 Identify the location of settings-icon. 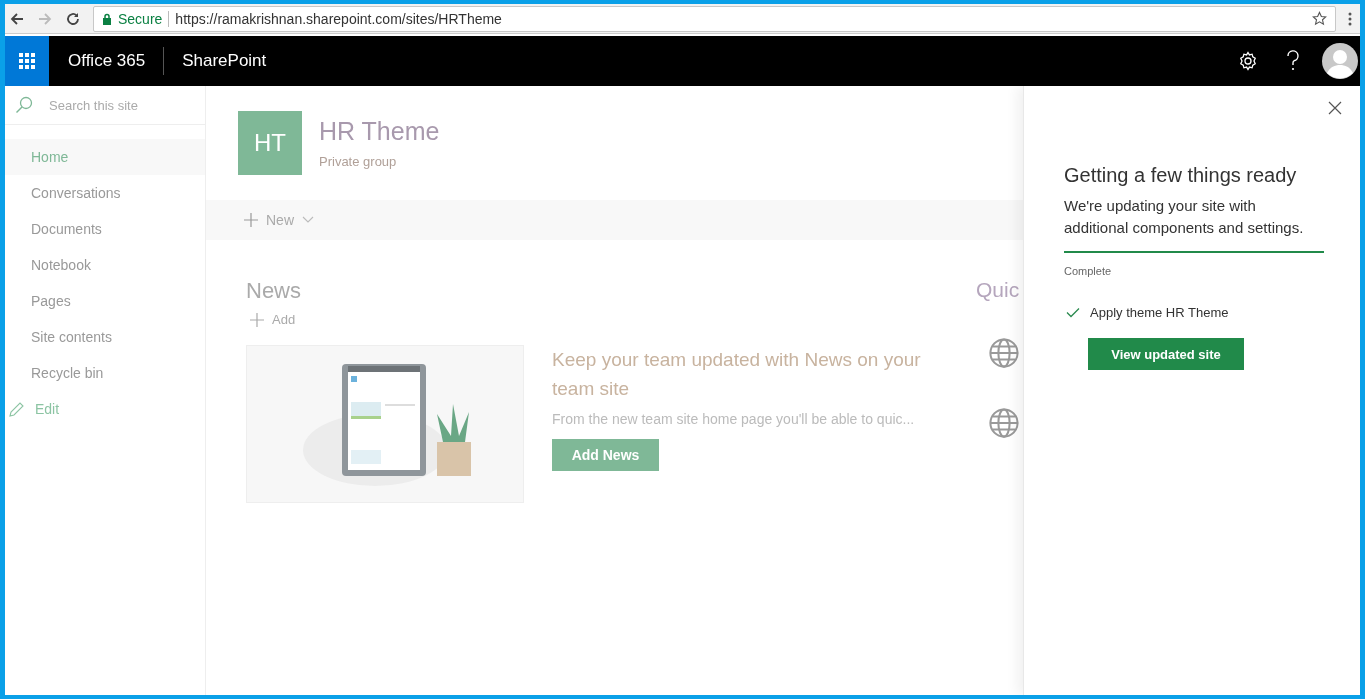
(1248, 61).